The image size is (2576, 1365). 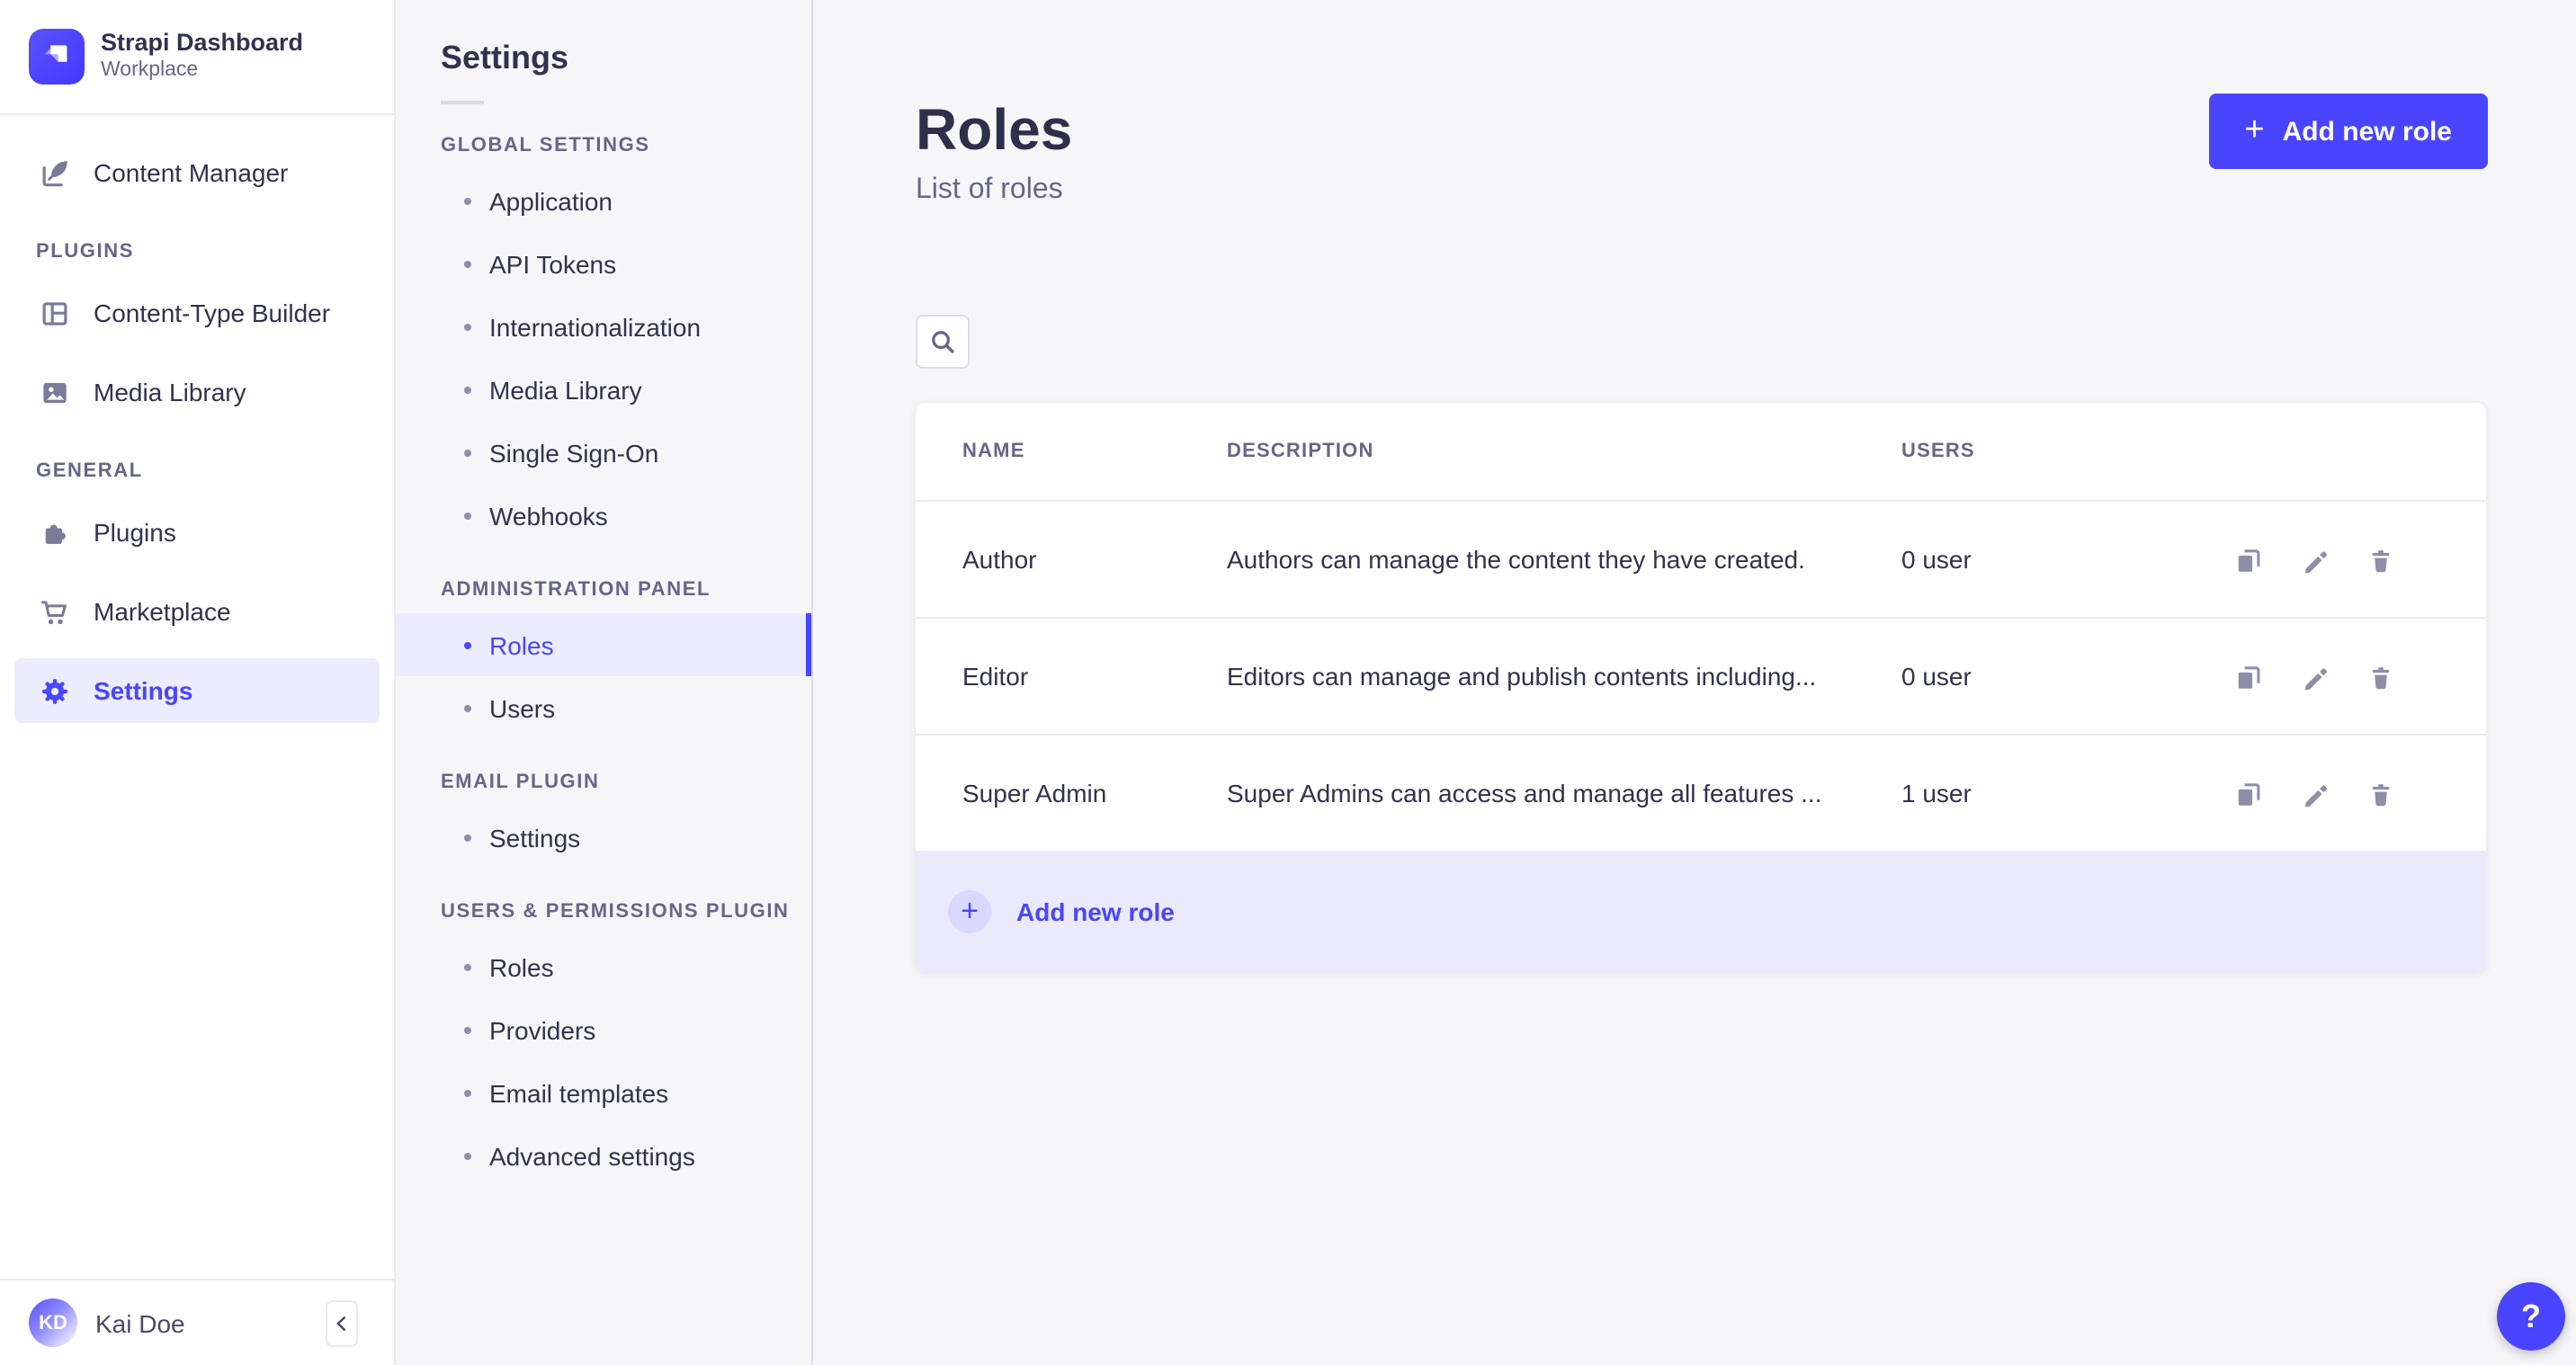 What do you see at coordinates (197, 1322) in the screenshot?
I see `sidebar-footer: KD Kai Doe` at bounding box center [197, 1322].